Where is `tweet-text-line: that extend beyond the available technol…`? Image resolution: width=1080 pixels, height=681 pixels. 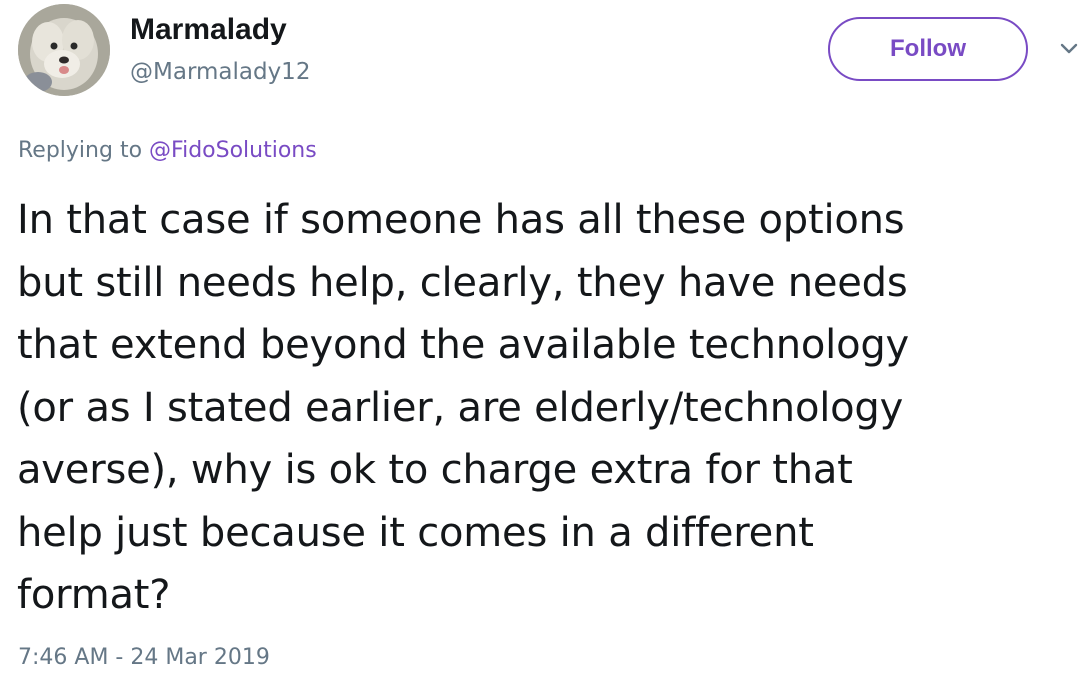 tweet-text-line: that extend beyond the available technol… is located at coordinates (463, 345).